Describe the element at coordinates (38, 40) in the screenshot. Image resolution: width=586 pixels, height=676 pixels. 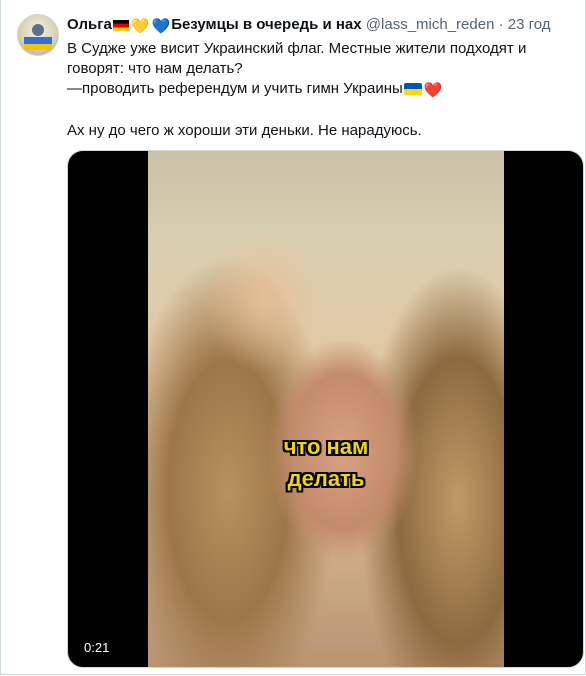
I see `avatar-flag-blue` at that location.